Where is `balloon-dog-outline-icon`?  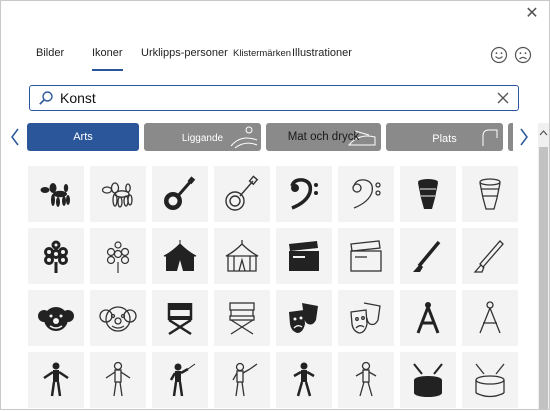 balloon-dog-outline-icon is located at coordinates (117, 195).